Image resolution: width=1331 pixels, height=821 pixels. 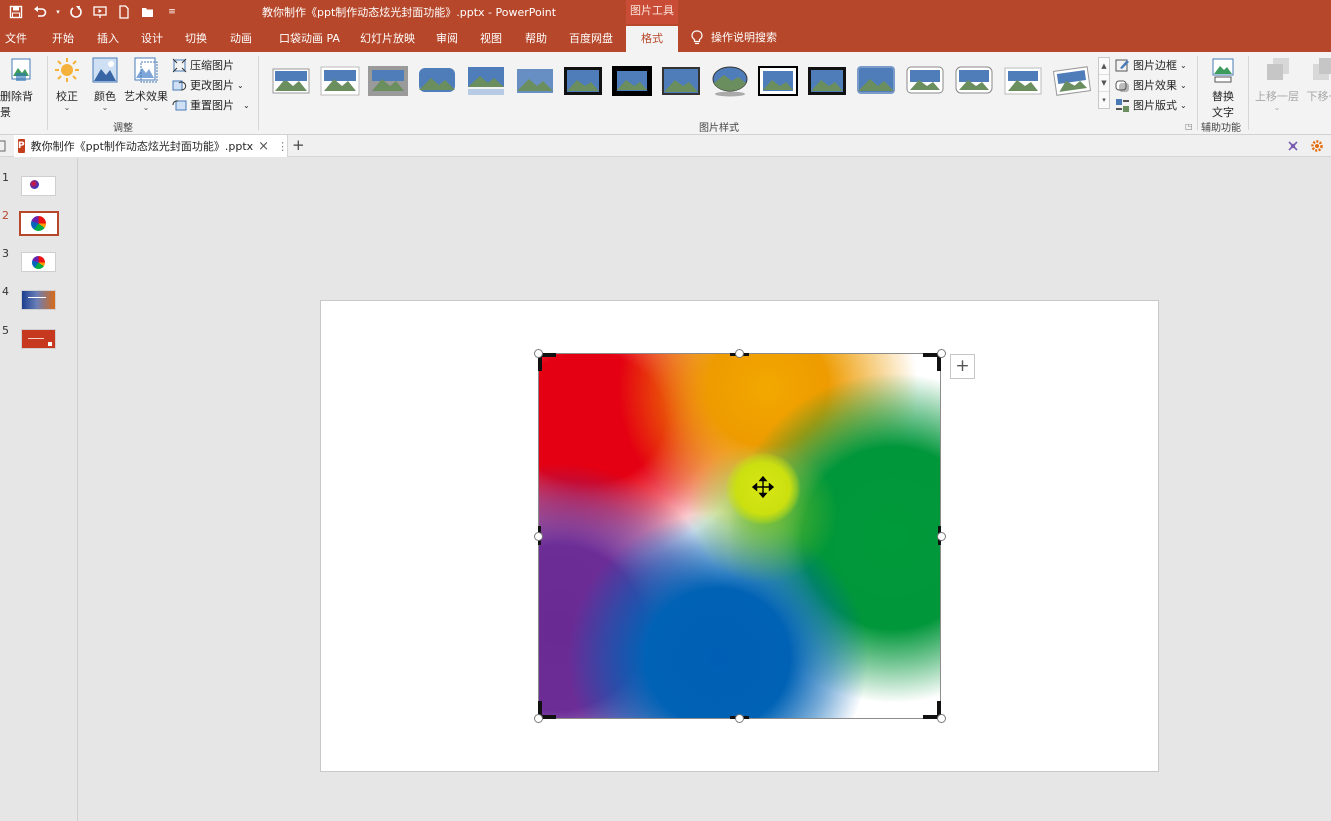 What do you see at coordinates (536, 38) in the screenshot?
I see `tab-help: 帮助` at bounding box center [536, 38].